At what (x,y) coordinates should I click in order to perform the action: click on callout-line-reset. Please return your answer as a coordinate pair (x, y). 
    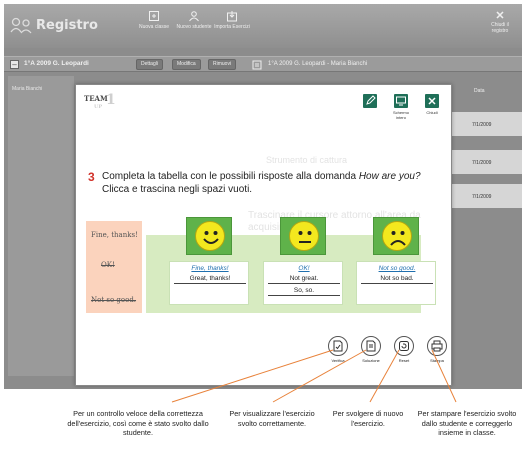
    Looking at the image, I should click on (384, 376).